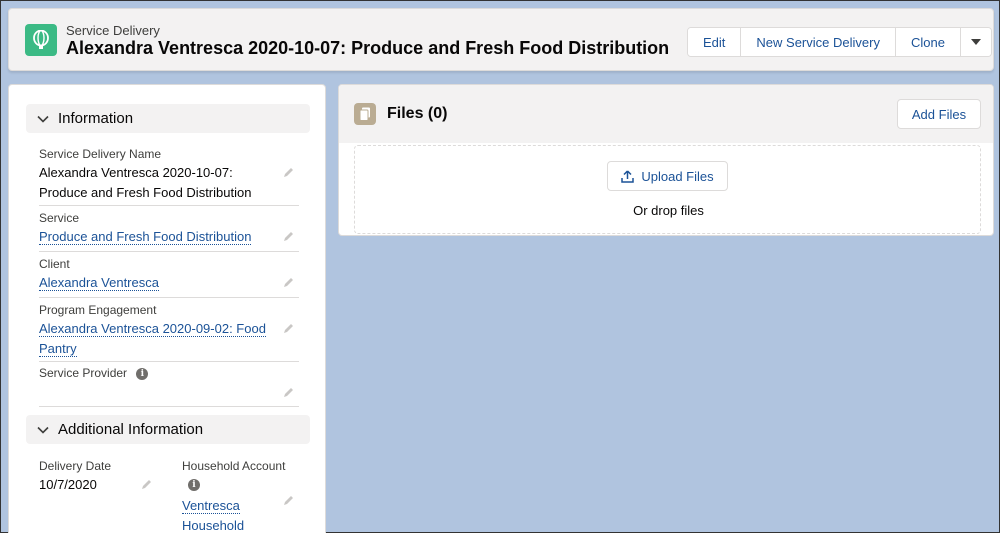  Describe the element at coordinates (145, 237) in the screenshot. I see `service-link: Produce and Fresh Food Distribution` at that location.